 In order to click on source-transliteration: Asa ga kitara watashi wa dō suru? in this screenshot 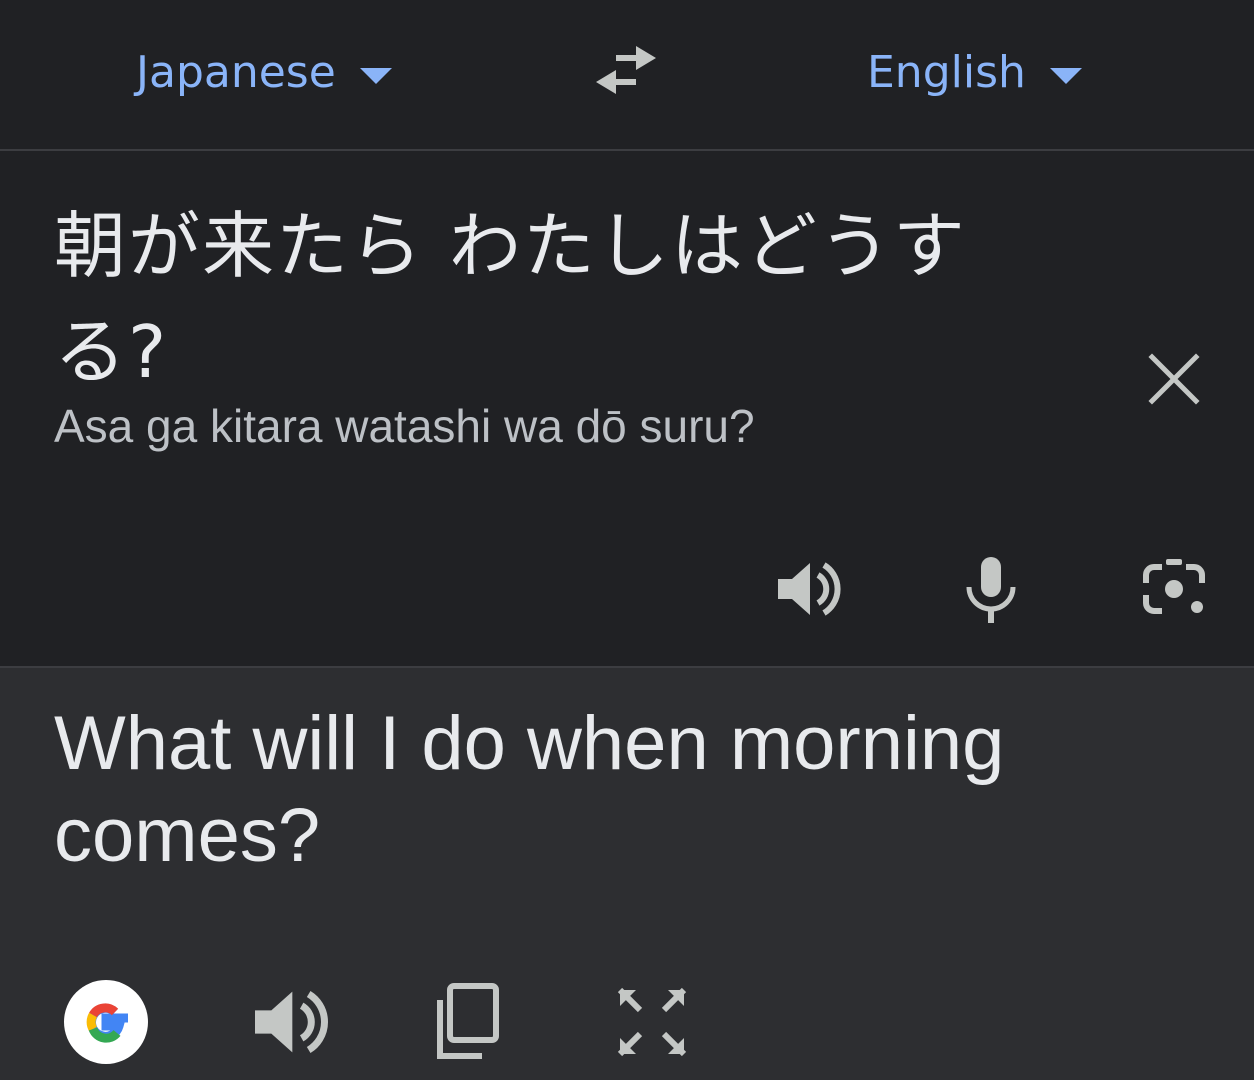, I will do `click(404, 426)`.